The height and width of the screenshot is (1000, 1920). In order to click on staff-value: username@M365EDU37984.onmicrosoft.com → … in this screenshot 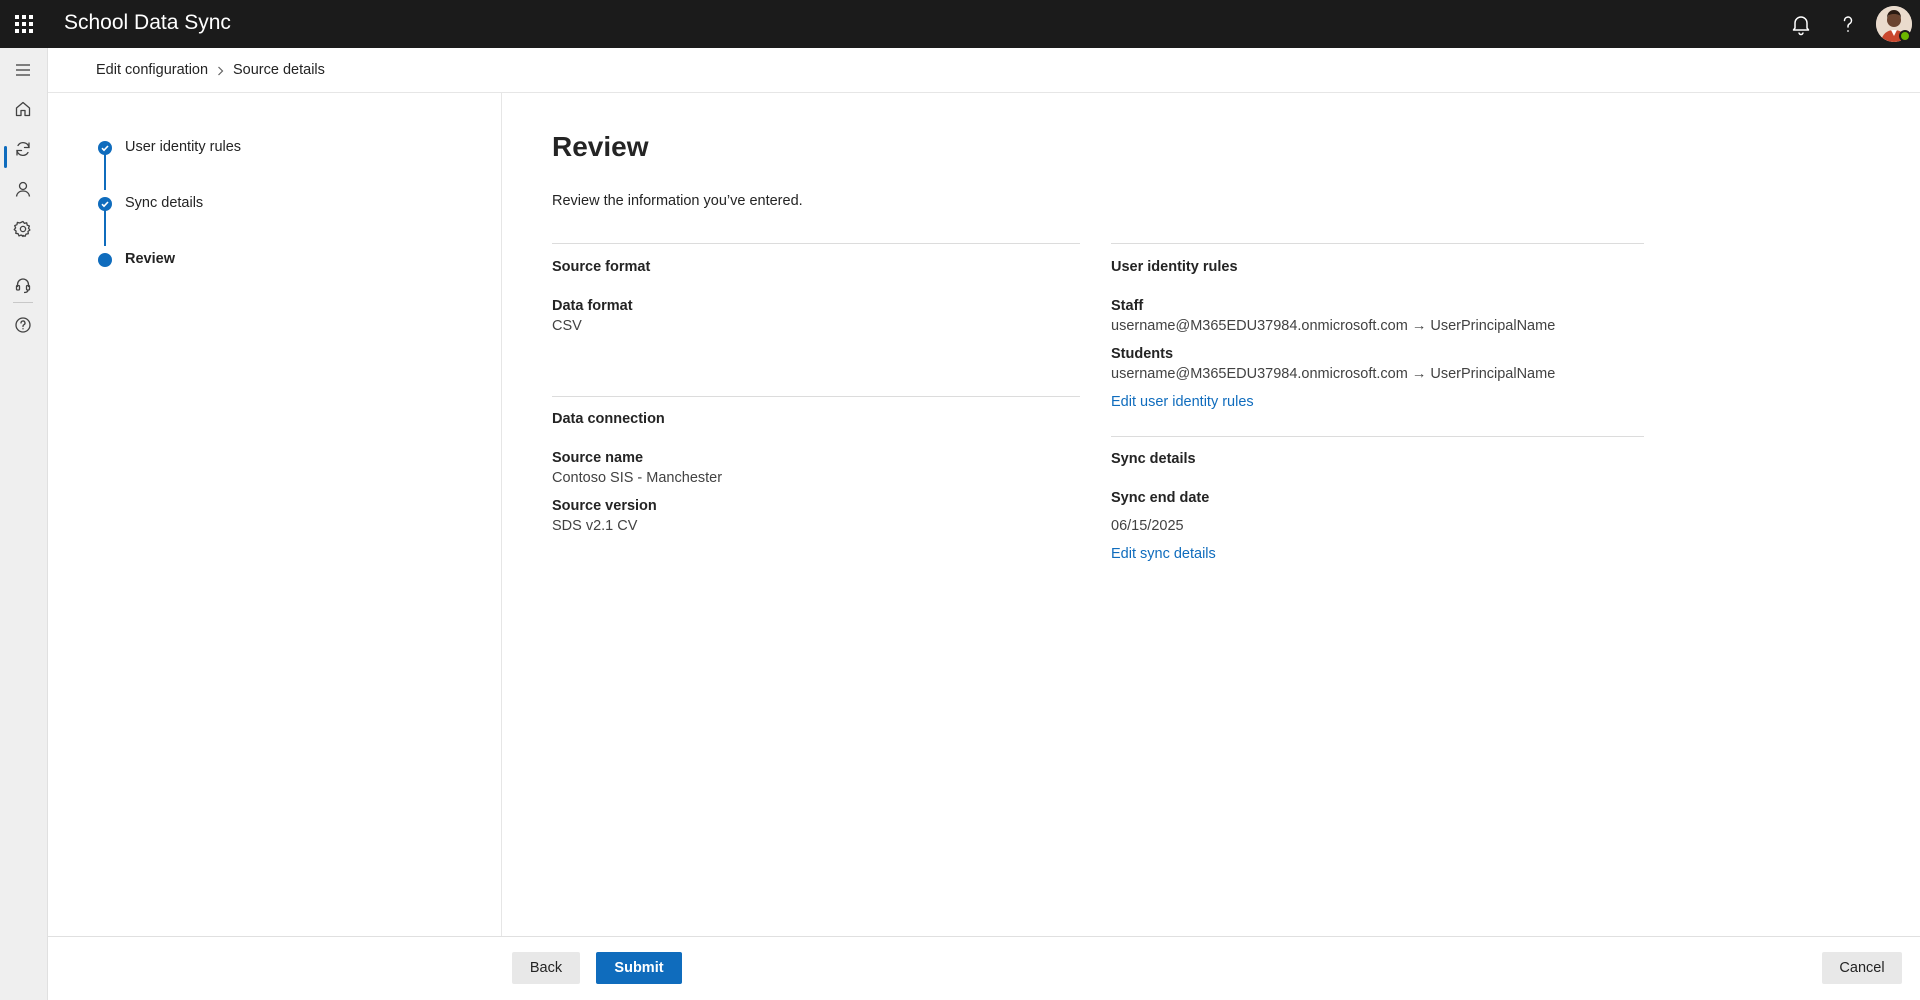, I will do `click(1333, 326)`.